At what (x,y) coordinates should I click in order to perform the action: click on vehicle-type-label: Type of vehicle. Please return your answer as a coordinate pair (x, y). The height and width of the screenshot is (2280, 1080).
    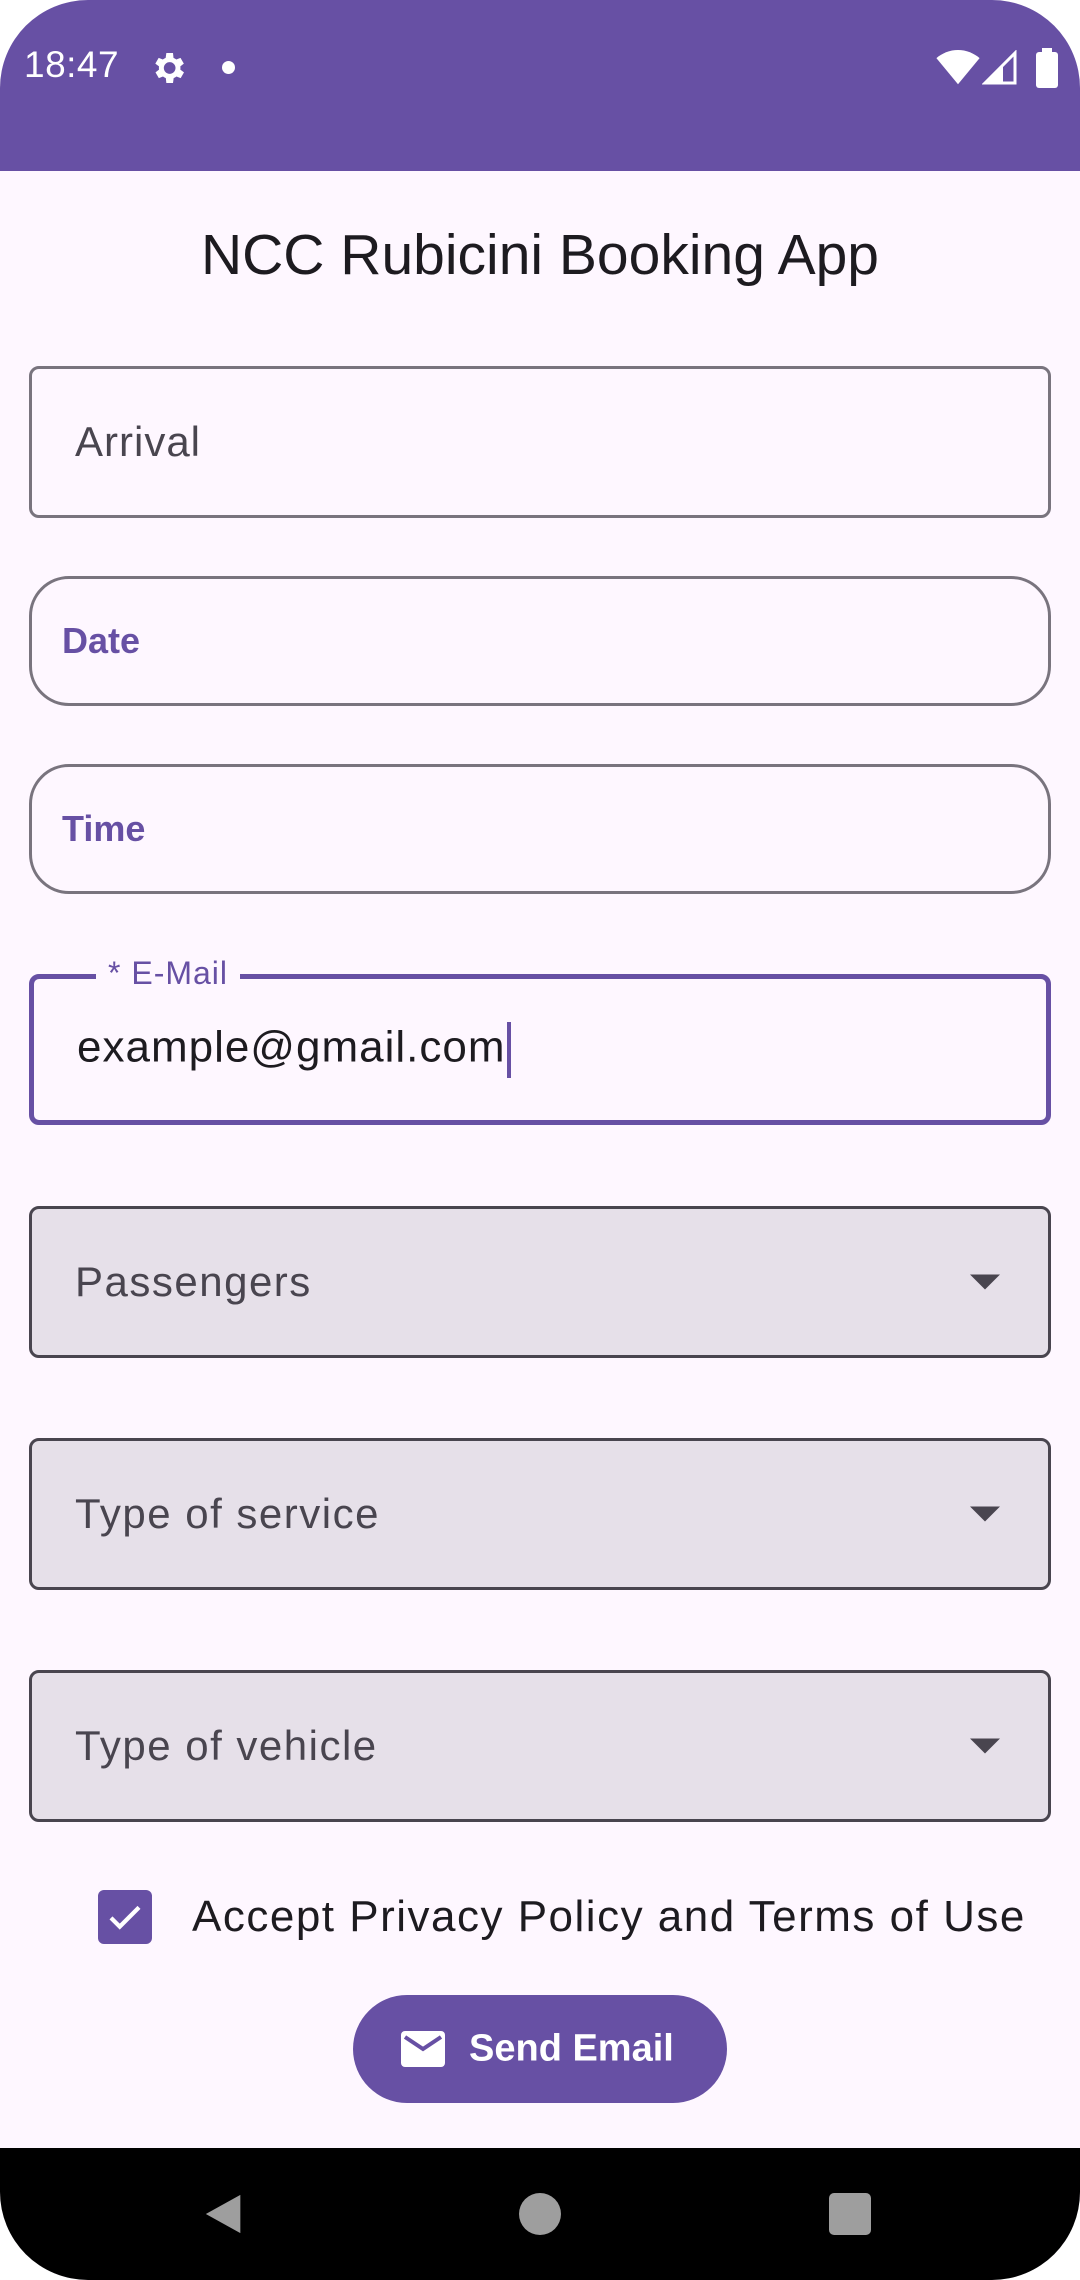
    Looking at the image, I should click on (226, 1745).